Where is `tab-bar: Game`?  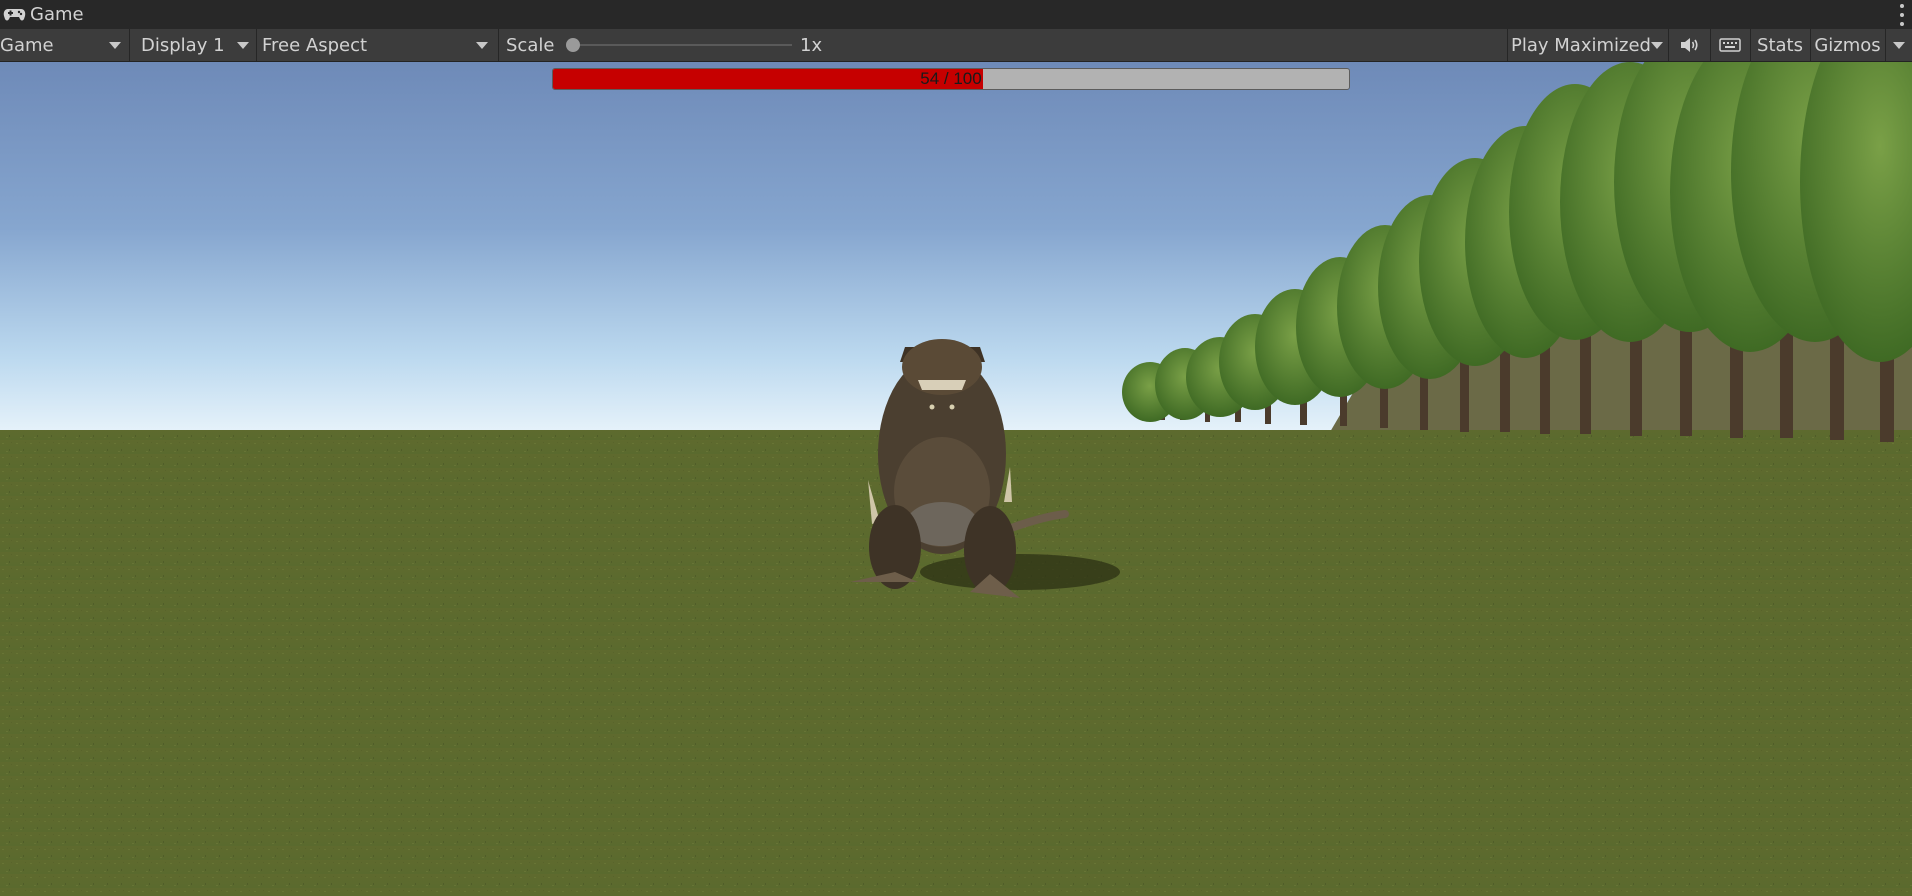
tab-bar: Game is located at coordinates (956, 14).